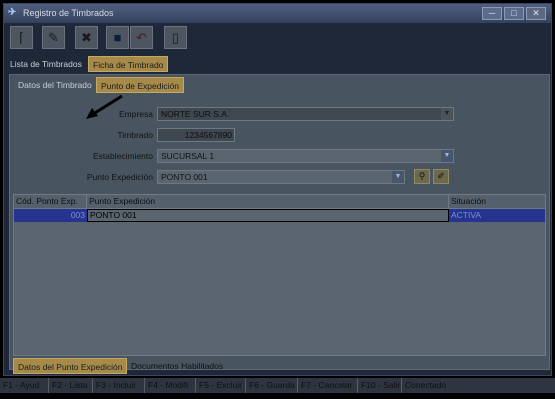 Image resolution: width=555 pixels, height=399 pixels. I want to click on search-button: ⚲, so click(422, 176).